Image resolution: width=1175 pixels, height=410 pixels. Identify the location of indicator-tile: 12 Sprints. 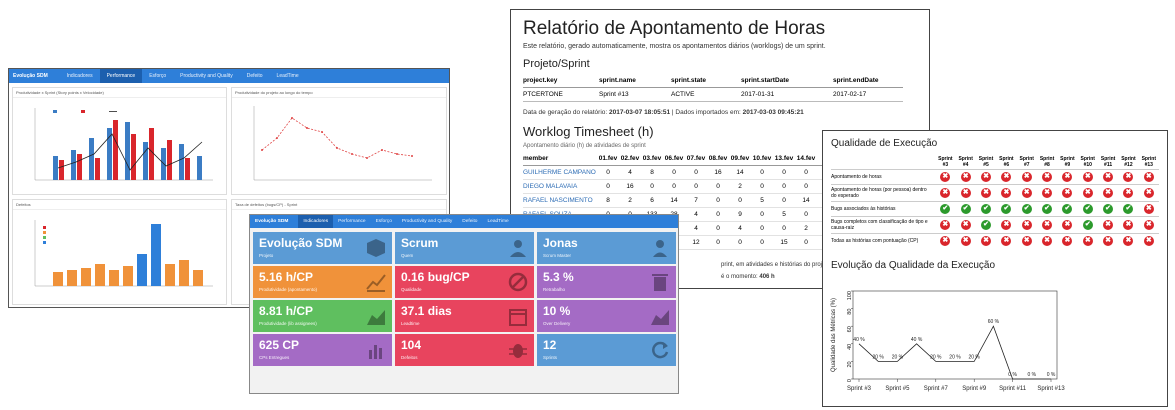
(606, 350).